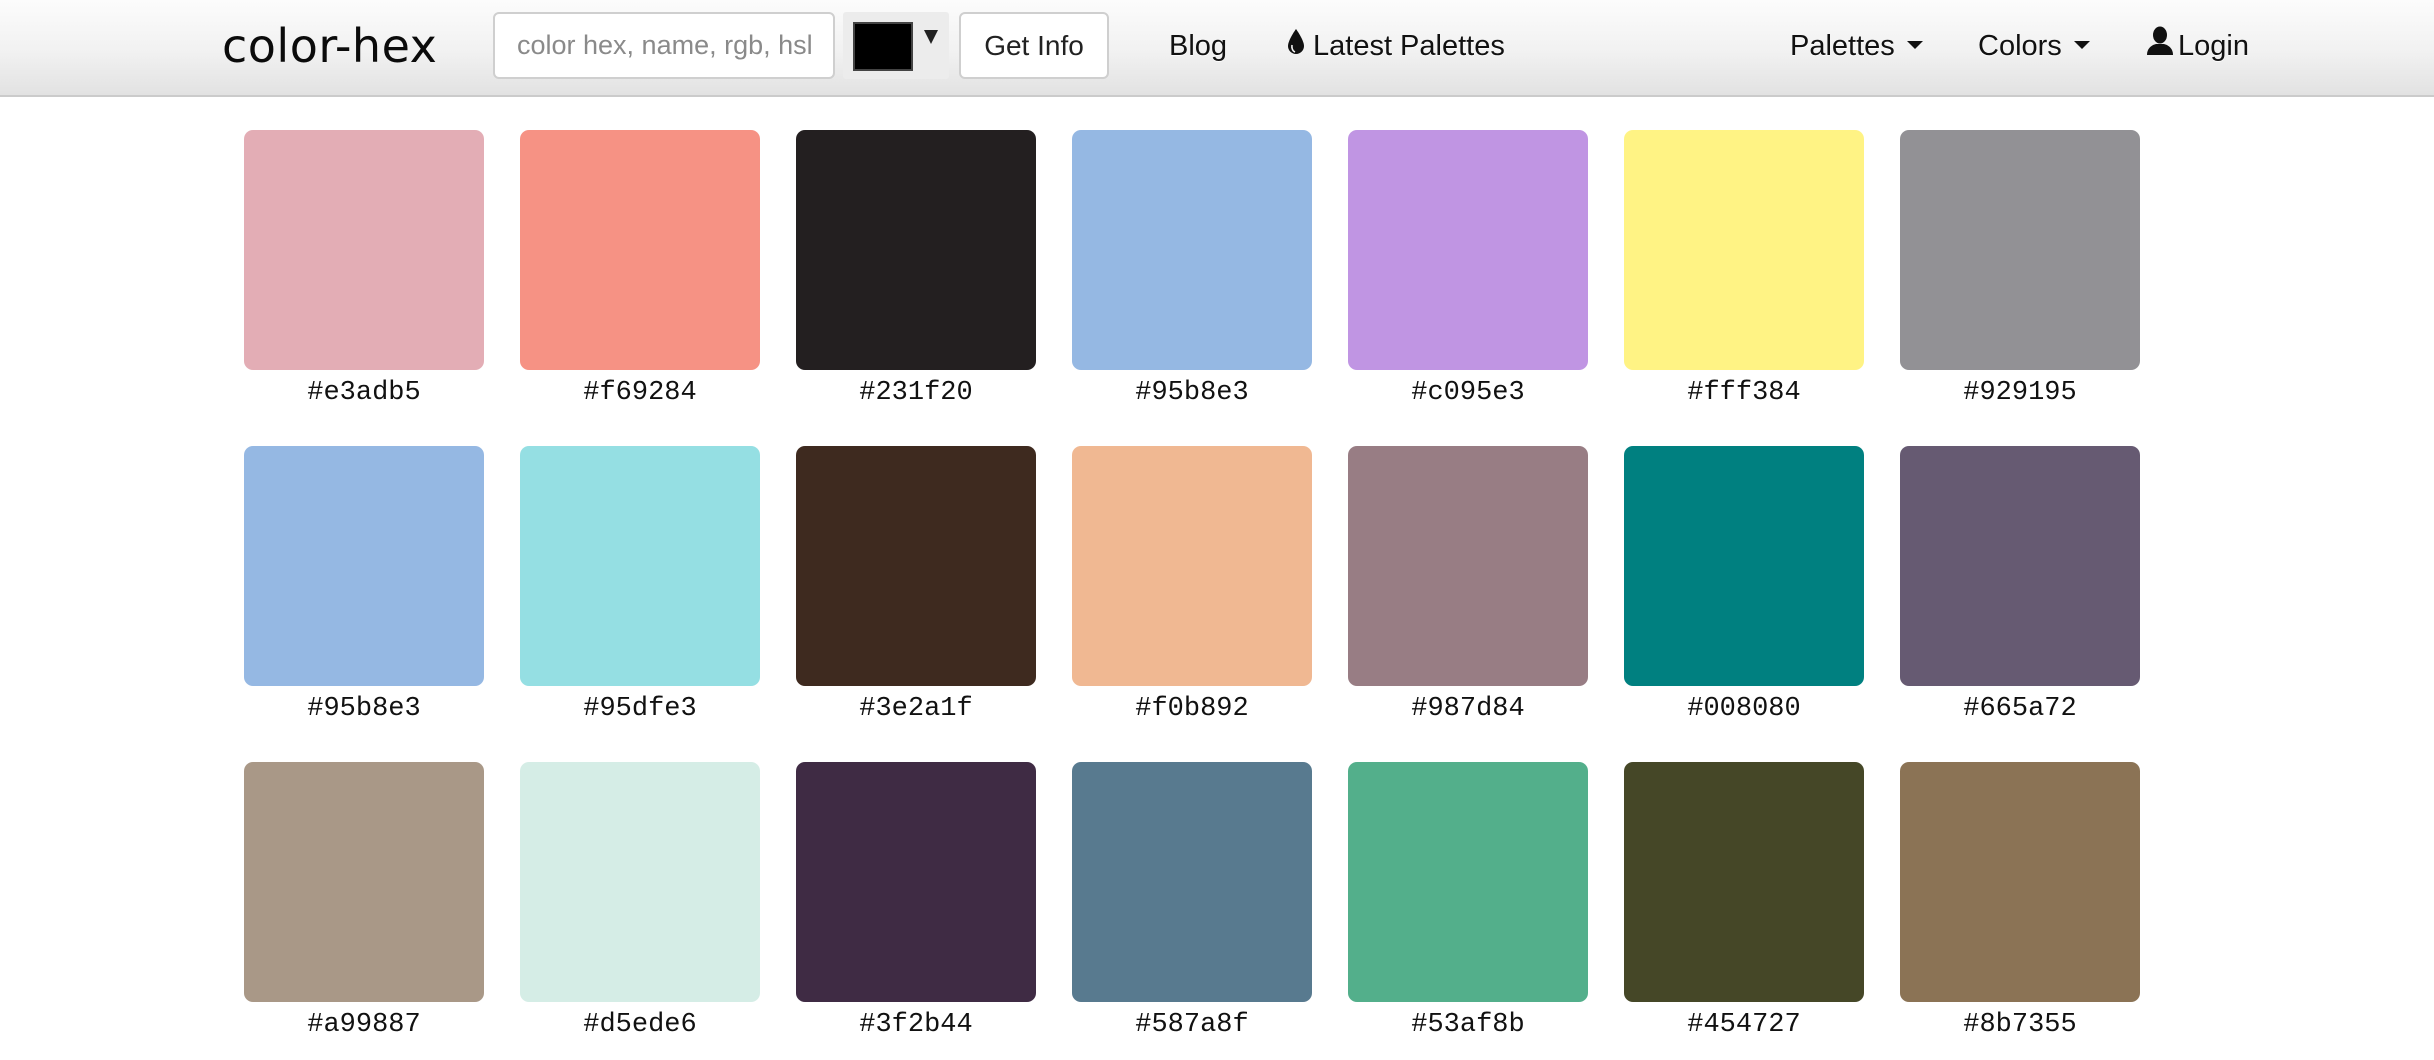 Image resolution: width=2434 pixels, height=1060 pixels. I want to click on color-swatch-card: #c095e3, so click(1468, 270).